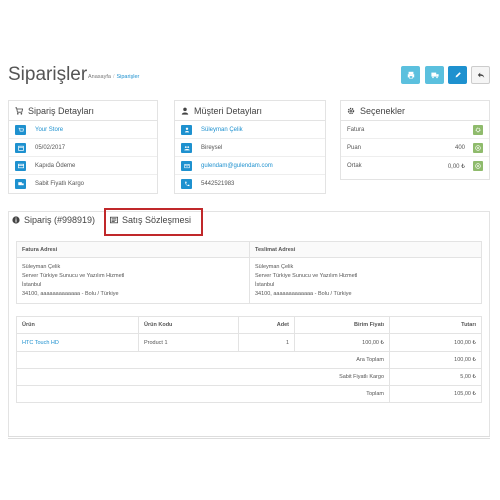 The width and height of the screenshot is (500, 500). I want to click on grand-total-value: 105,00 ₺, so click(435, 394).